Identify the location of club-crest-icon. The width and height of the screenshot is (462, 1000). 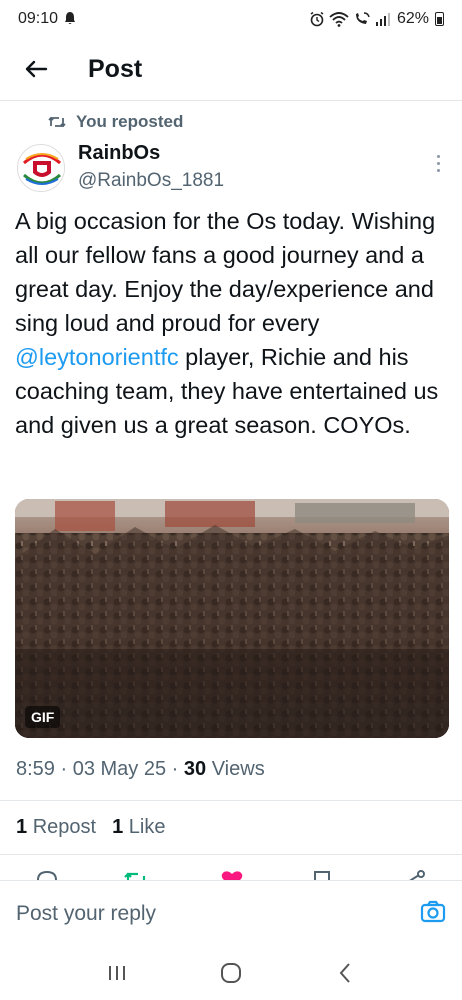
(41, 168).